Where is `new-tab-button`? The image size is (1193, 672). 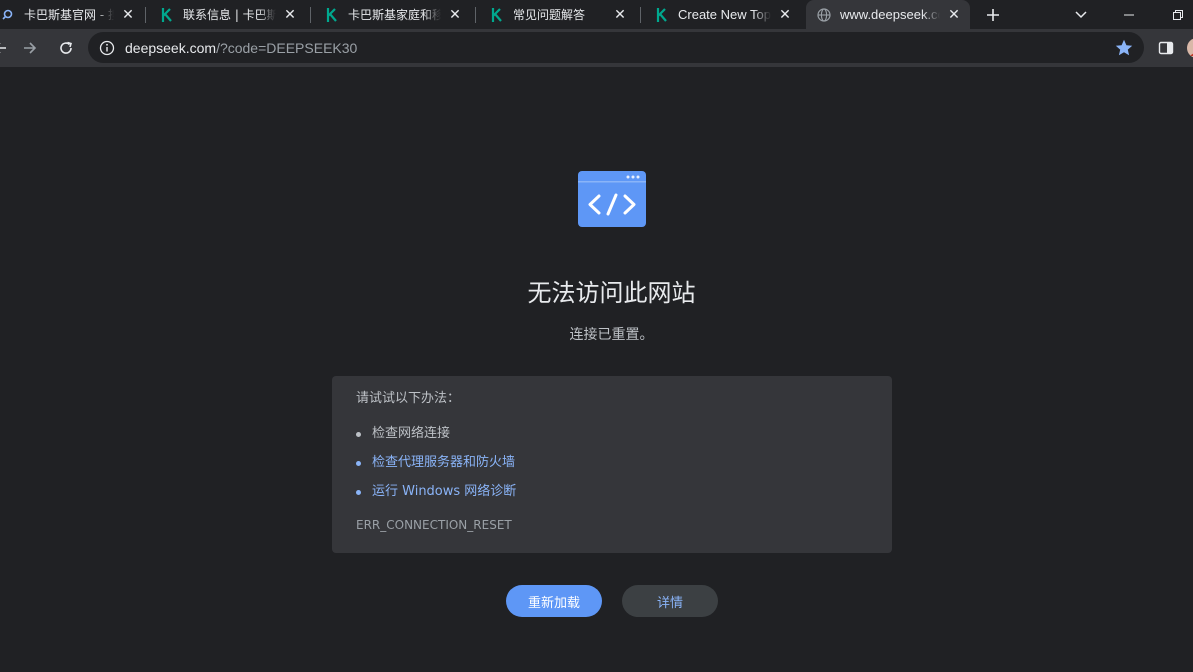 new-tab-button is located at coordinates (993, 14).